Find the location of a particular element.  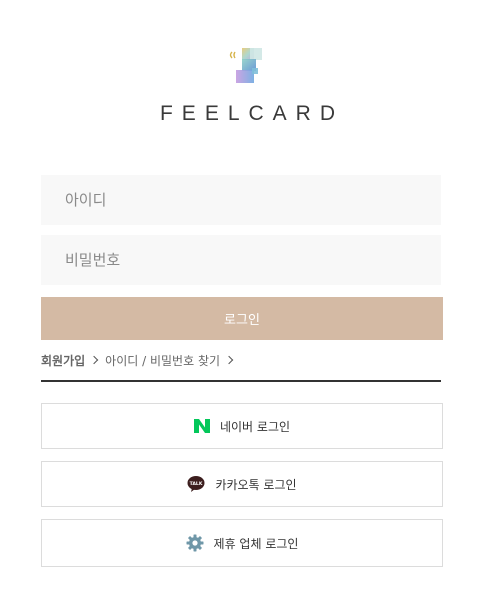

kakao-login-label: 카카오톡 로그인 is located at coordinates (256, 484).